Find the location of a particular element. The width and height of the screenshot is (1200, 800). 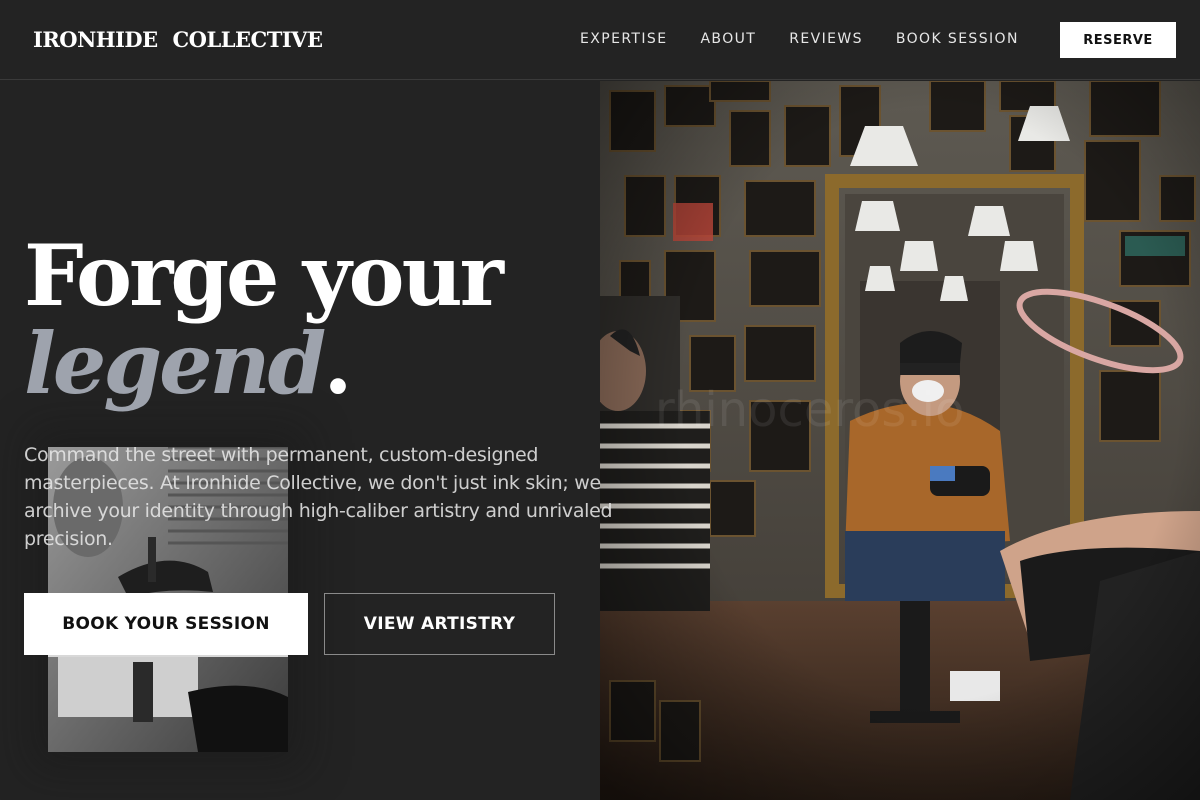

hero-headline: Forge your legend. is located at coordinates (264, 317).